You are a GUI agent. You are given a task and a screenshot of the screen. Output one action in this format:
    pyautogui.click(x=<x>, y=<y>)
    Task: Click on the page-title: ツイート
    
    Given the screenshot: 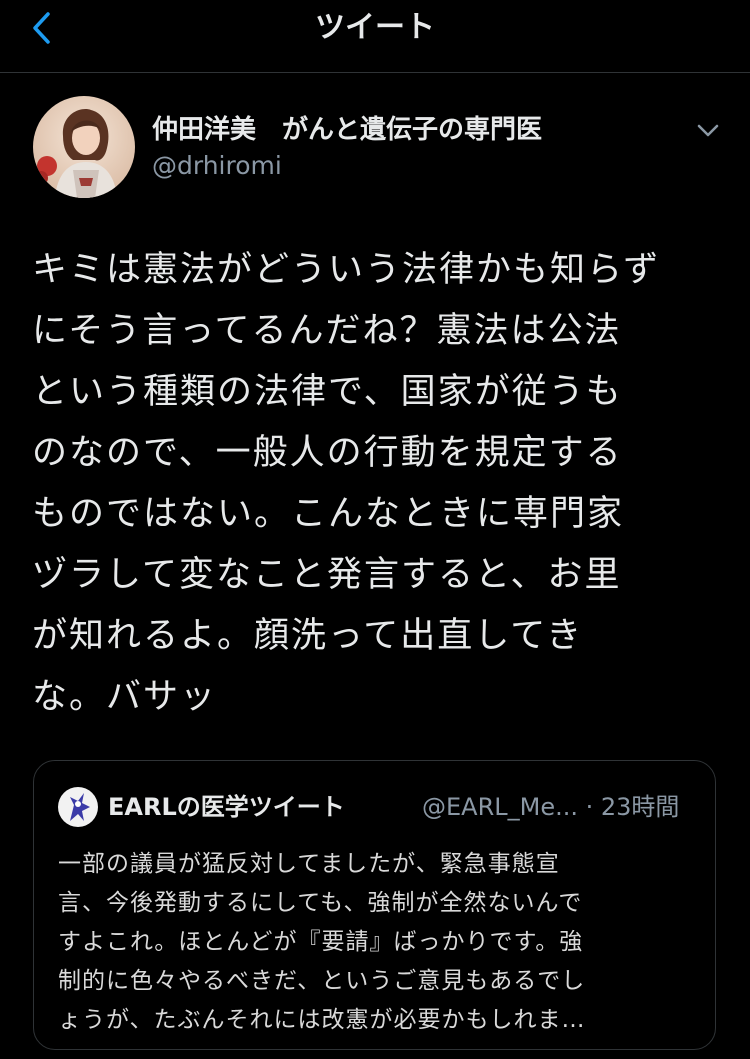 What is the action you would take?
    pyautogui.click(x=375, y=27)
    